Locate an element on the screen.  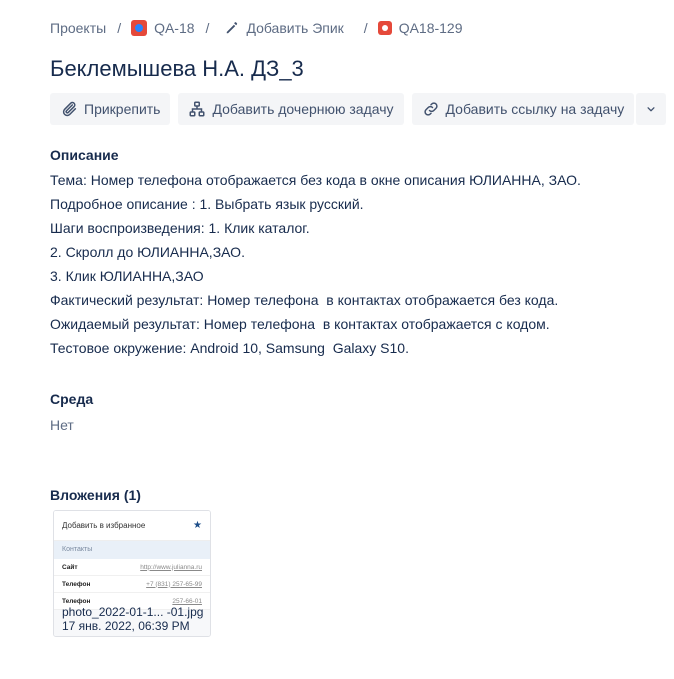
add-child-task-button: Добавить дочернюю задачу is located at coordinates (291, 109).